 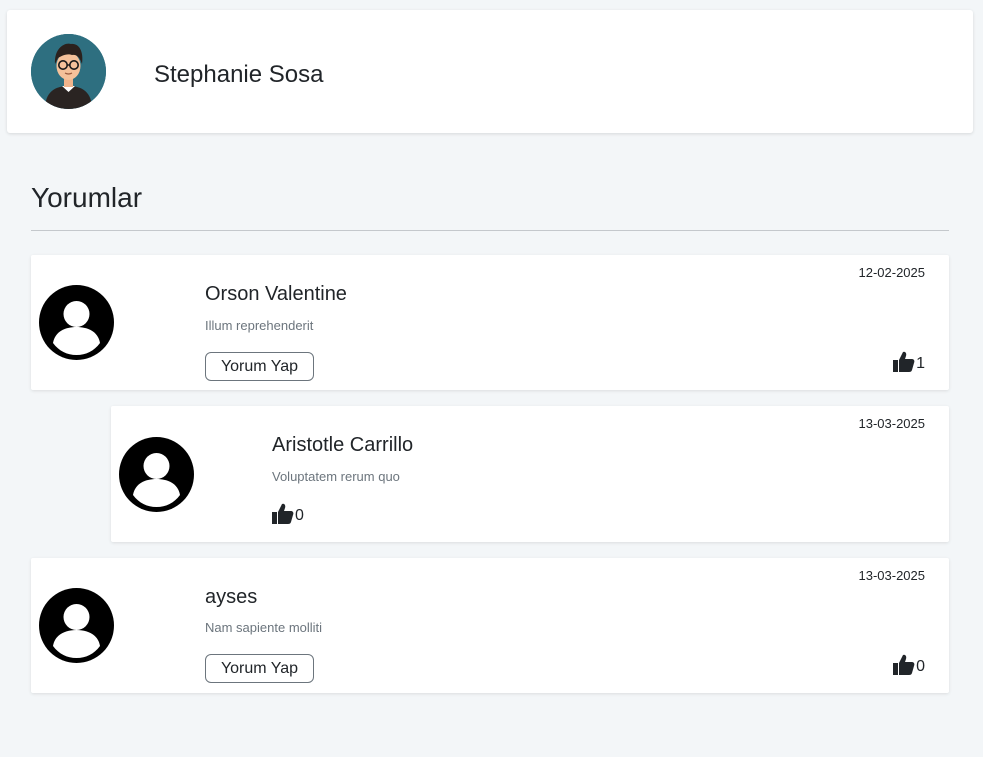 I want to click on profile-avatar, so click(x=68, y=71).